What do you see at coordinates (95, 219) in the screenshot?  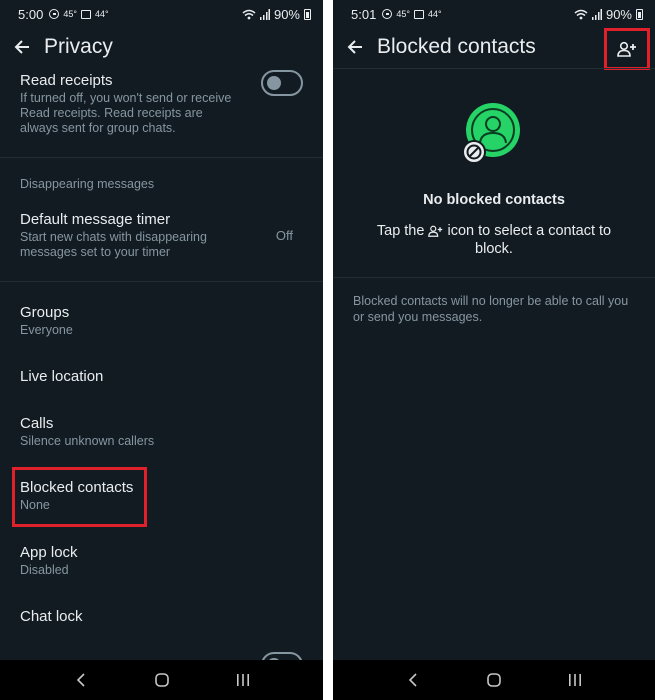 I see `default-timer-title: Default message timer` at bounding box center [95, 219].